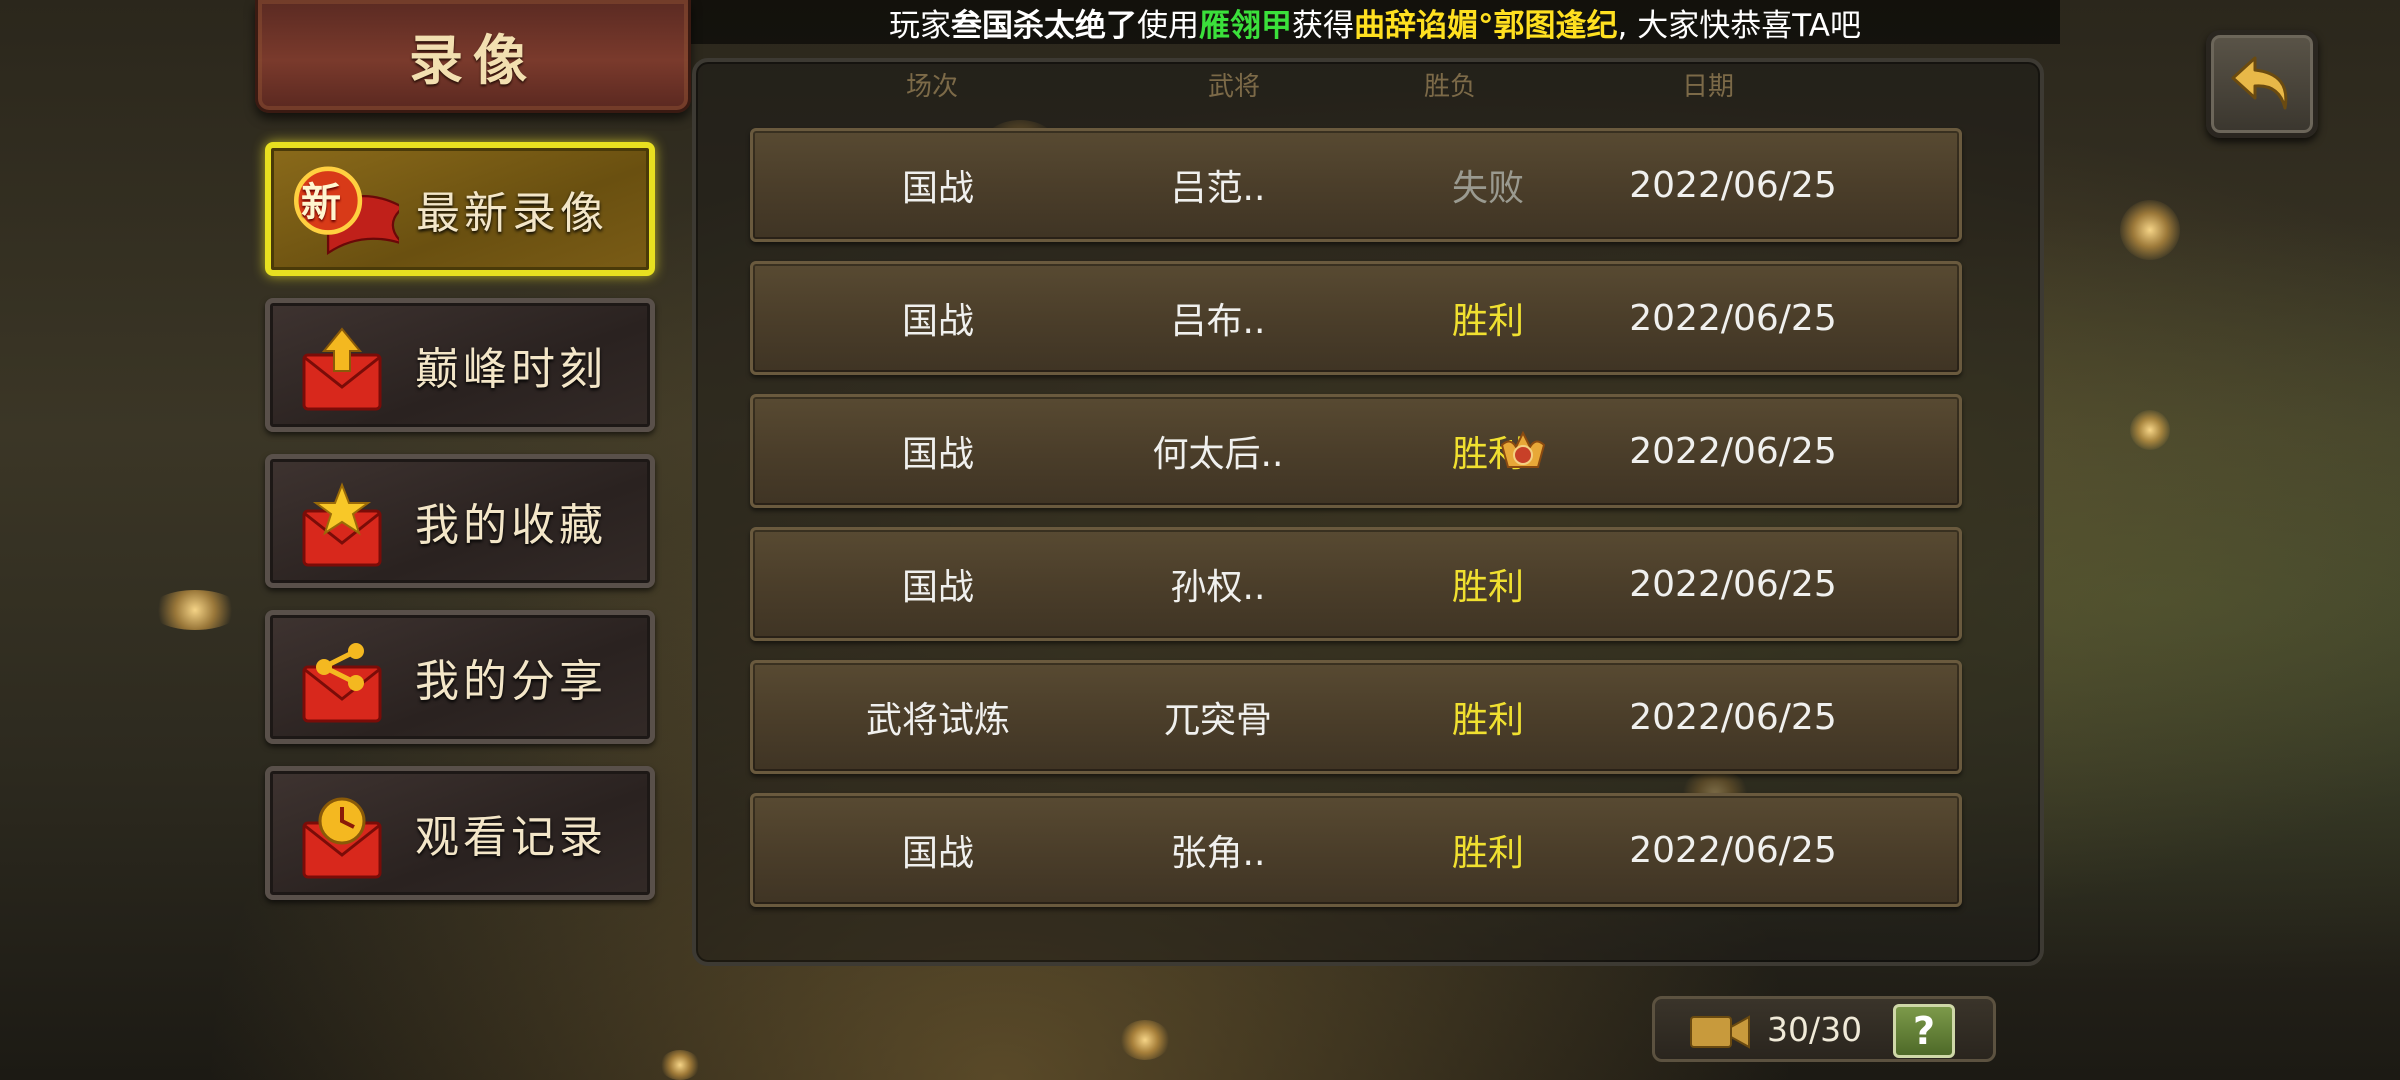 Image resolution: width=2400 pixels, height=1080 pixels. I want to click on recording-row: 国战 何太后.. 胜利 2022/06/25, so click(1356, 451).